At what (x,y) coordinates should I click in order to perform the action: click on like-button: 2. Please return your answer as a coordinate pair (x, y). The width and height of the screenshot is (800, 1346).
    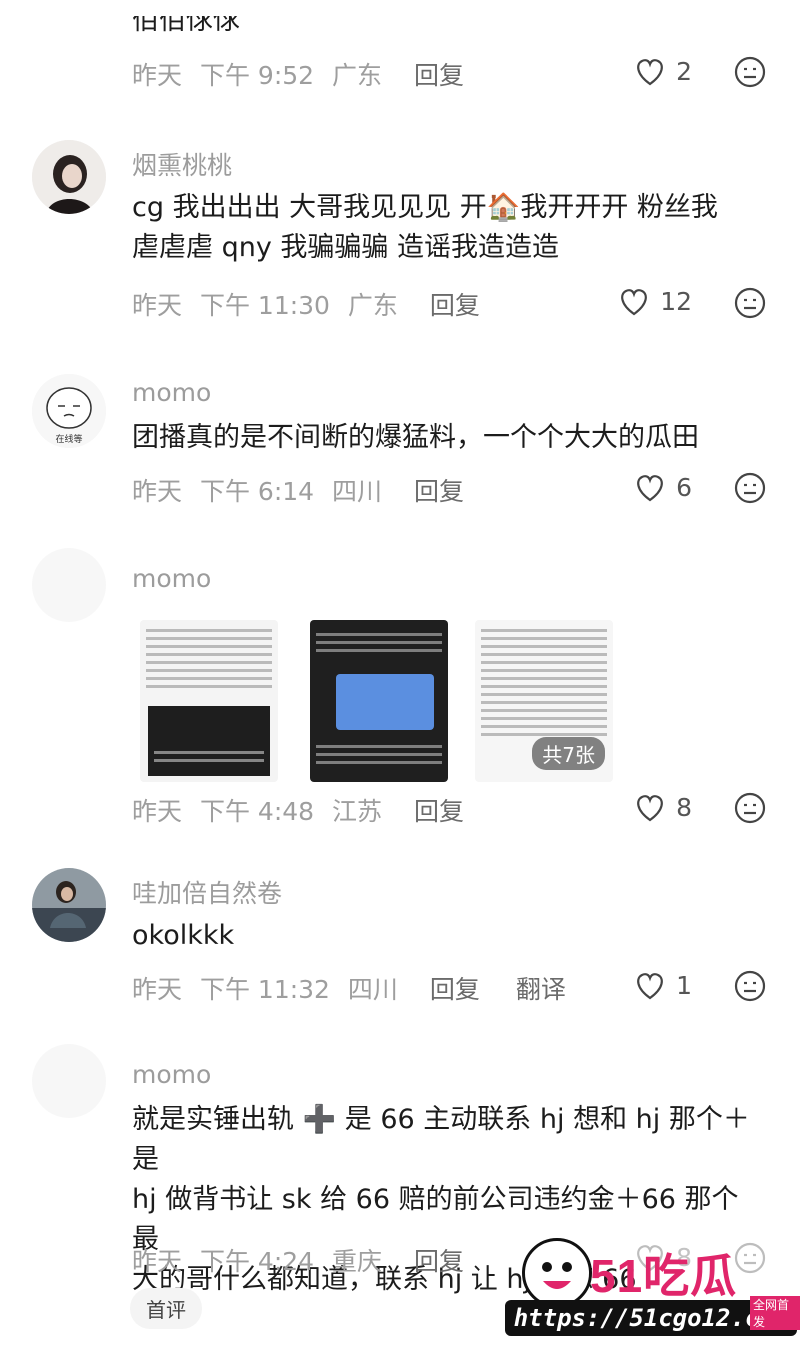
    Looking at the image, I should click on (663, 71).